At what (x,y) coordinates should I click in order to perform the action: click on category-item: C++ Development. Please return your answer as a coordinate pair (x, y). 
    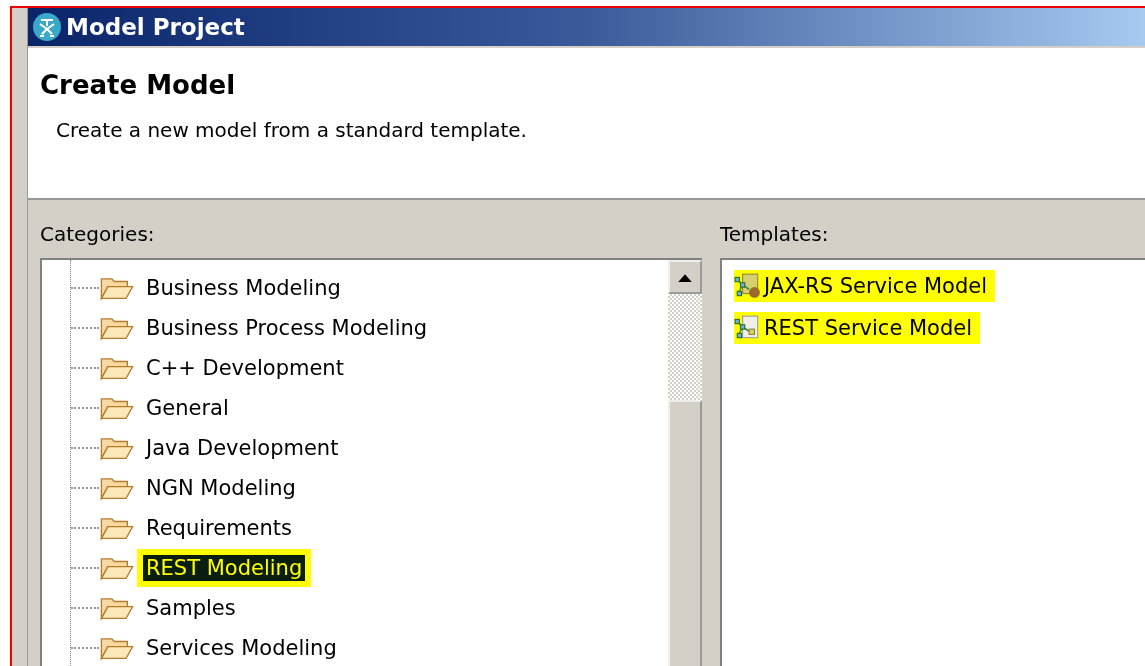
    Looking at the image, I should click on (245, 368).